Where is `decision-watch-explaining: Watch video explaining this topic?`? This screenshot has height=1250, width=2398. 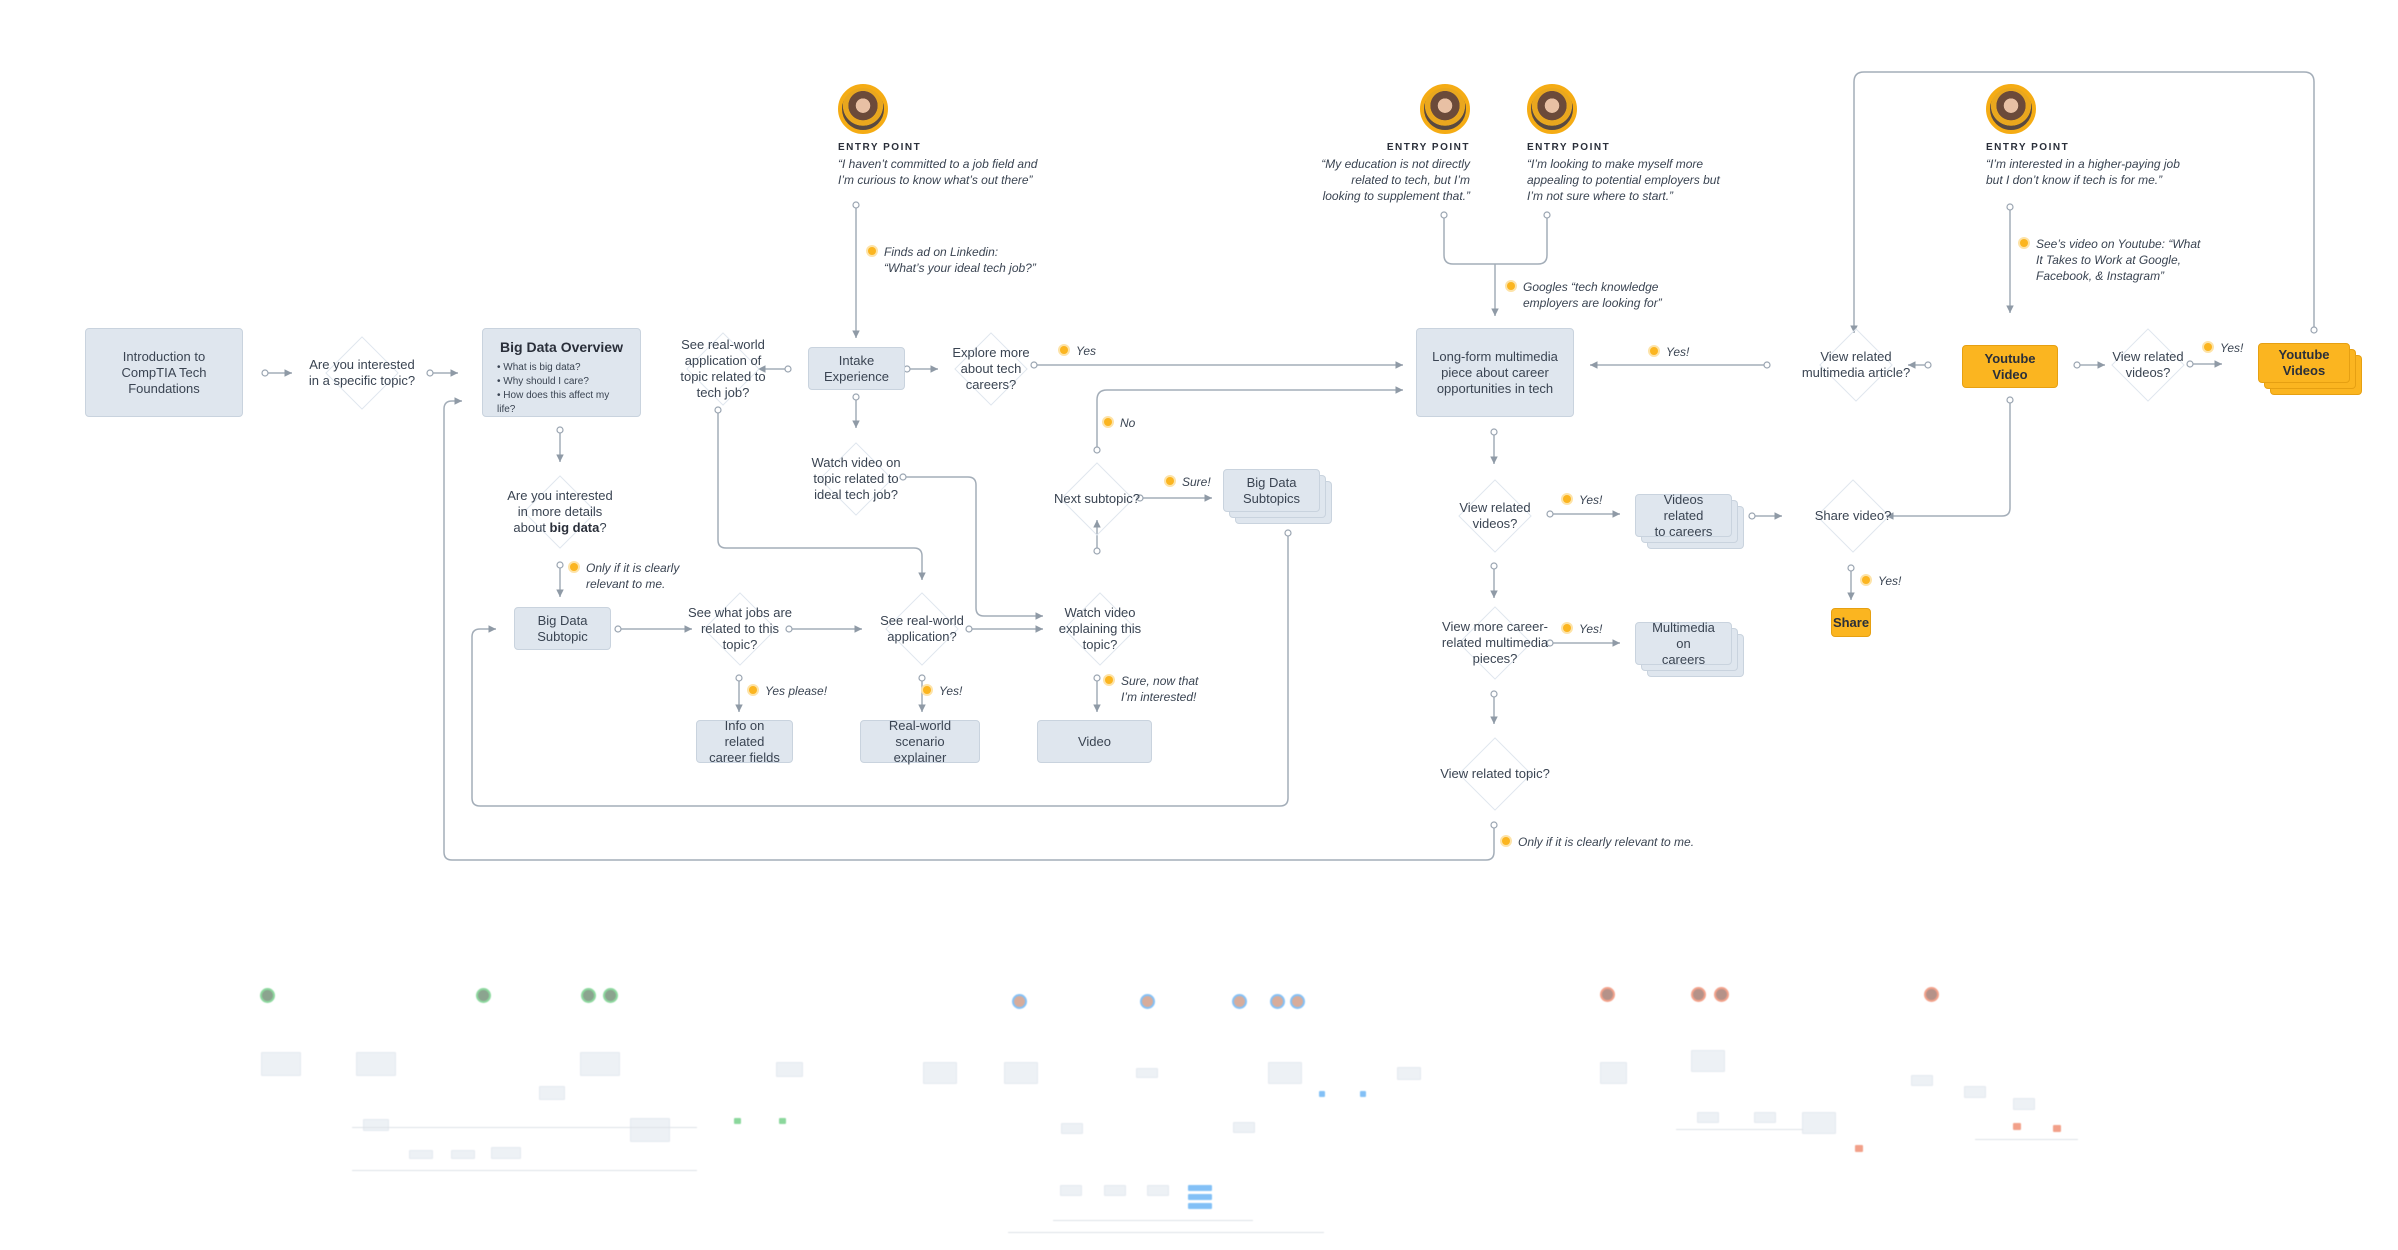
decision-watch-explaining: Watch video explaining this topic? is located at coordinates (1100, 629).